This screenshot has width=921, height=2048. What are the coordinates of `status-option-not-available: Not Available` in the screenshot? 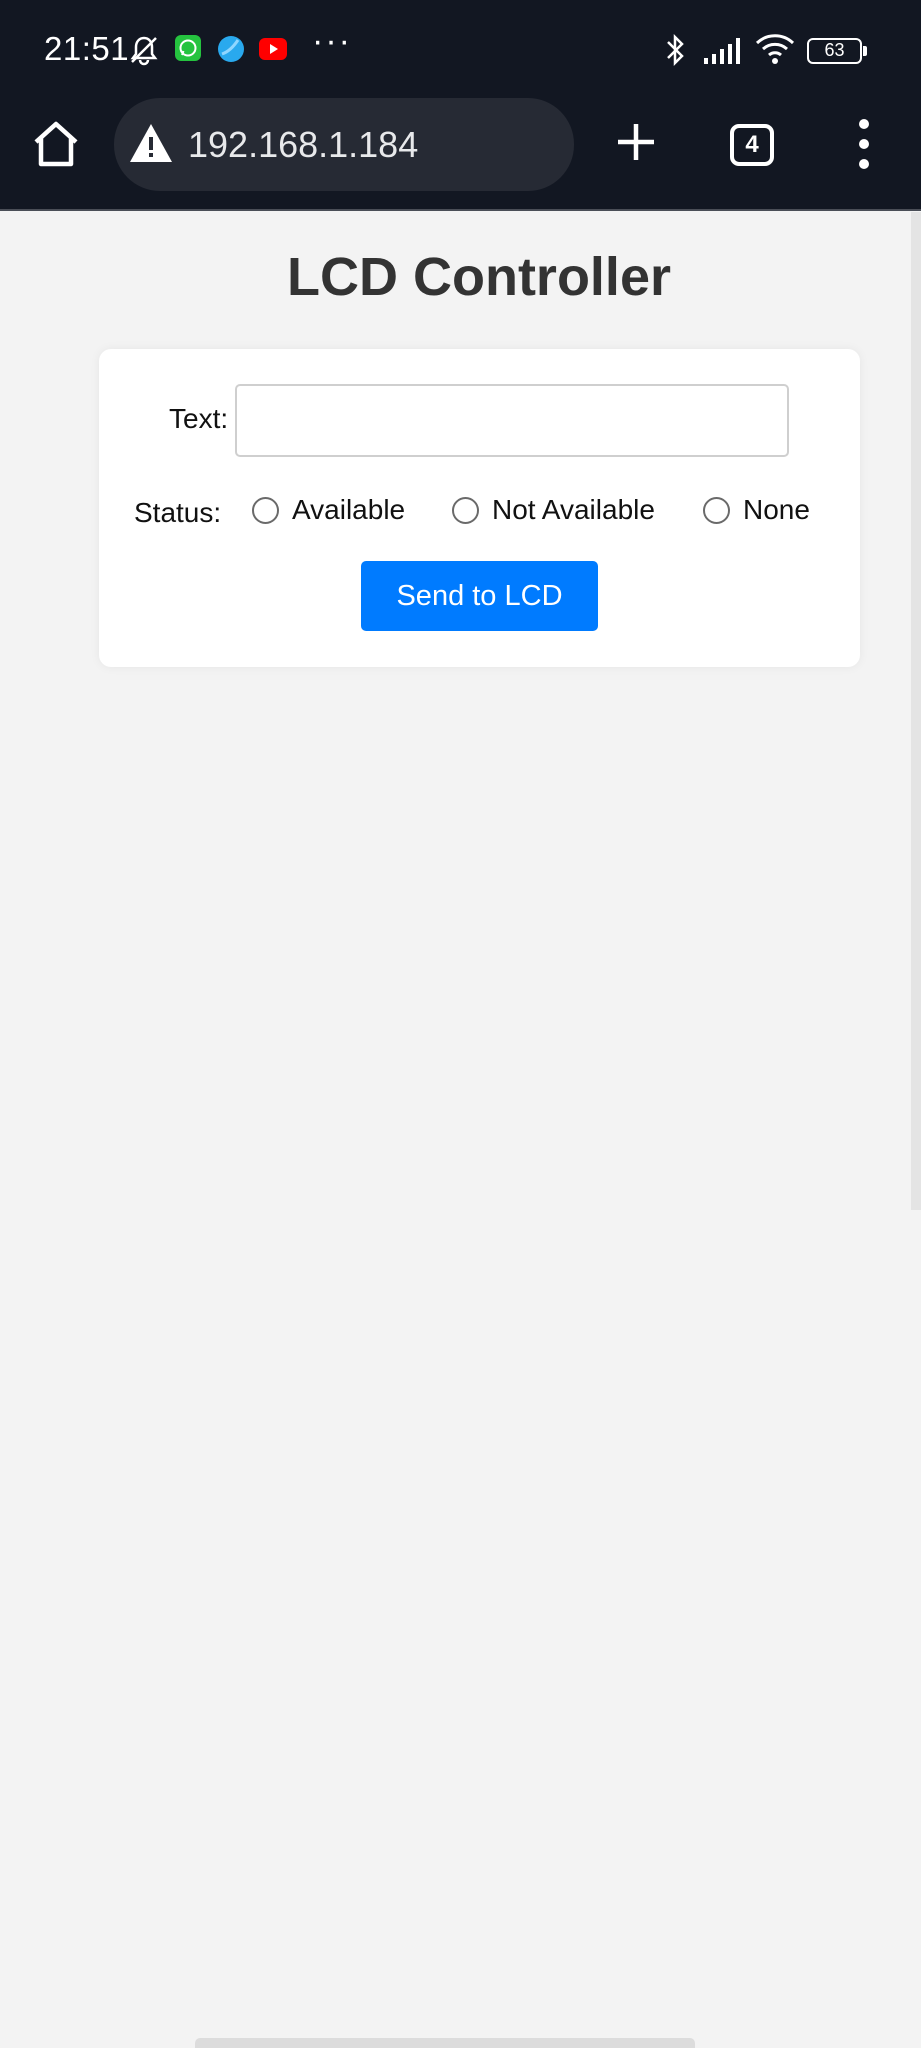 It's located at (553, 510).